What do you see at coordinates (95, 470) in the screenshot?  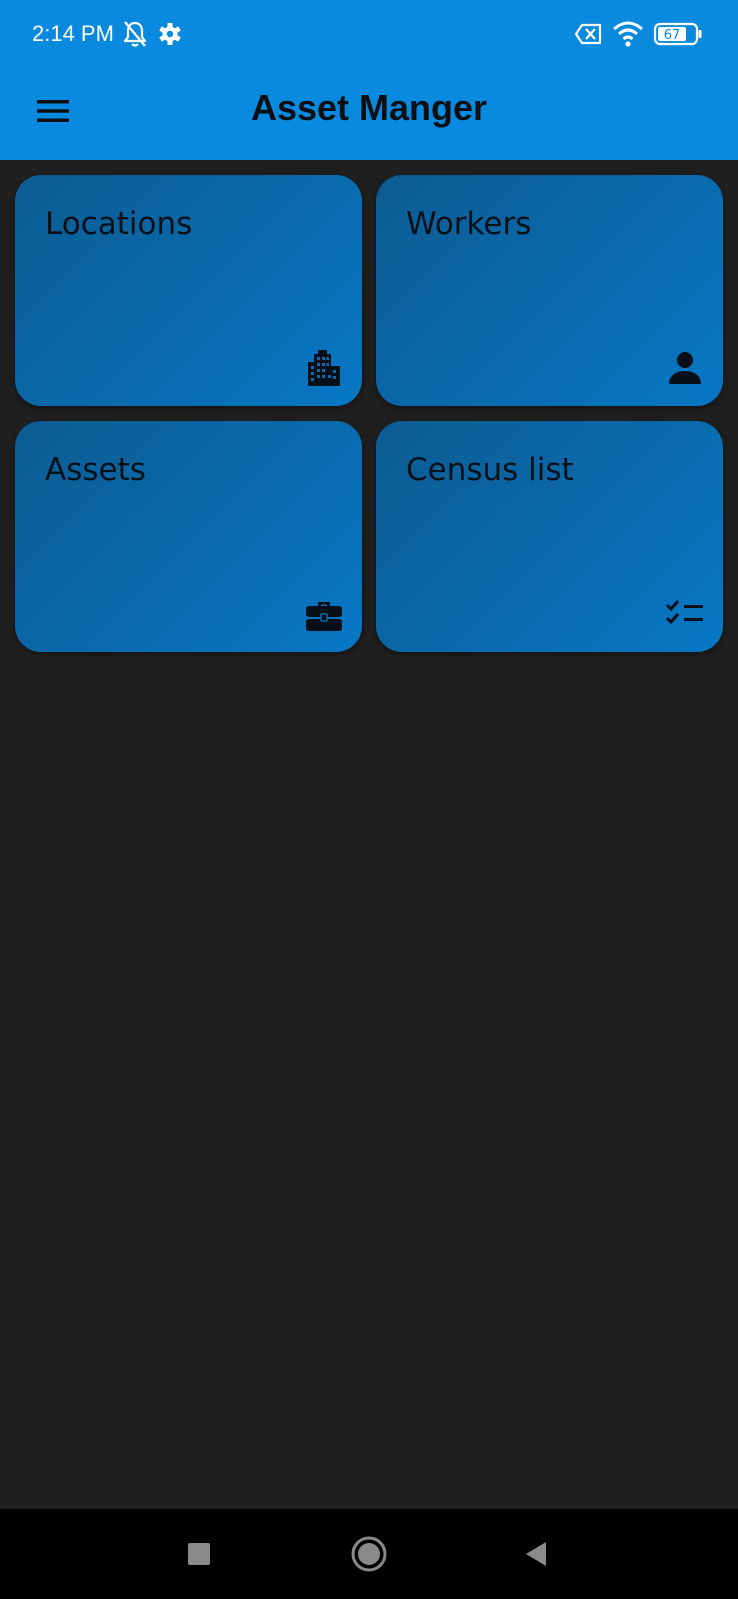 I see `card-title: Assets` at bounding box center [95, 470].